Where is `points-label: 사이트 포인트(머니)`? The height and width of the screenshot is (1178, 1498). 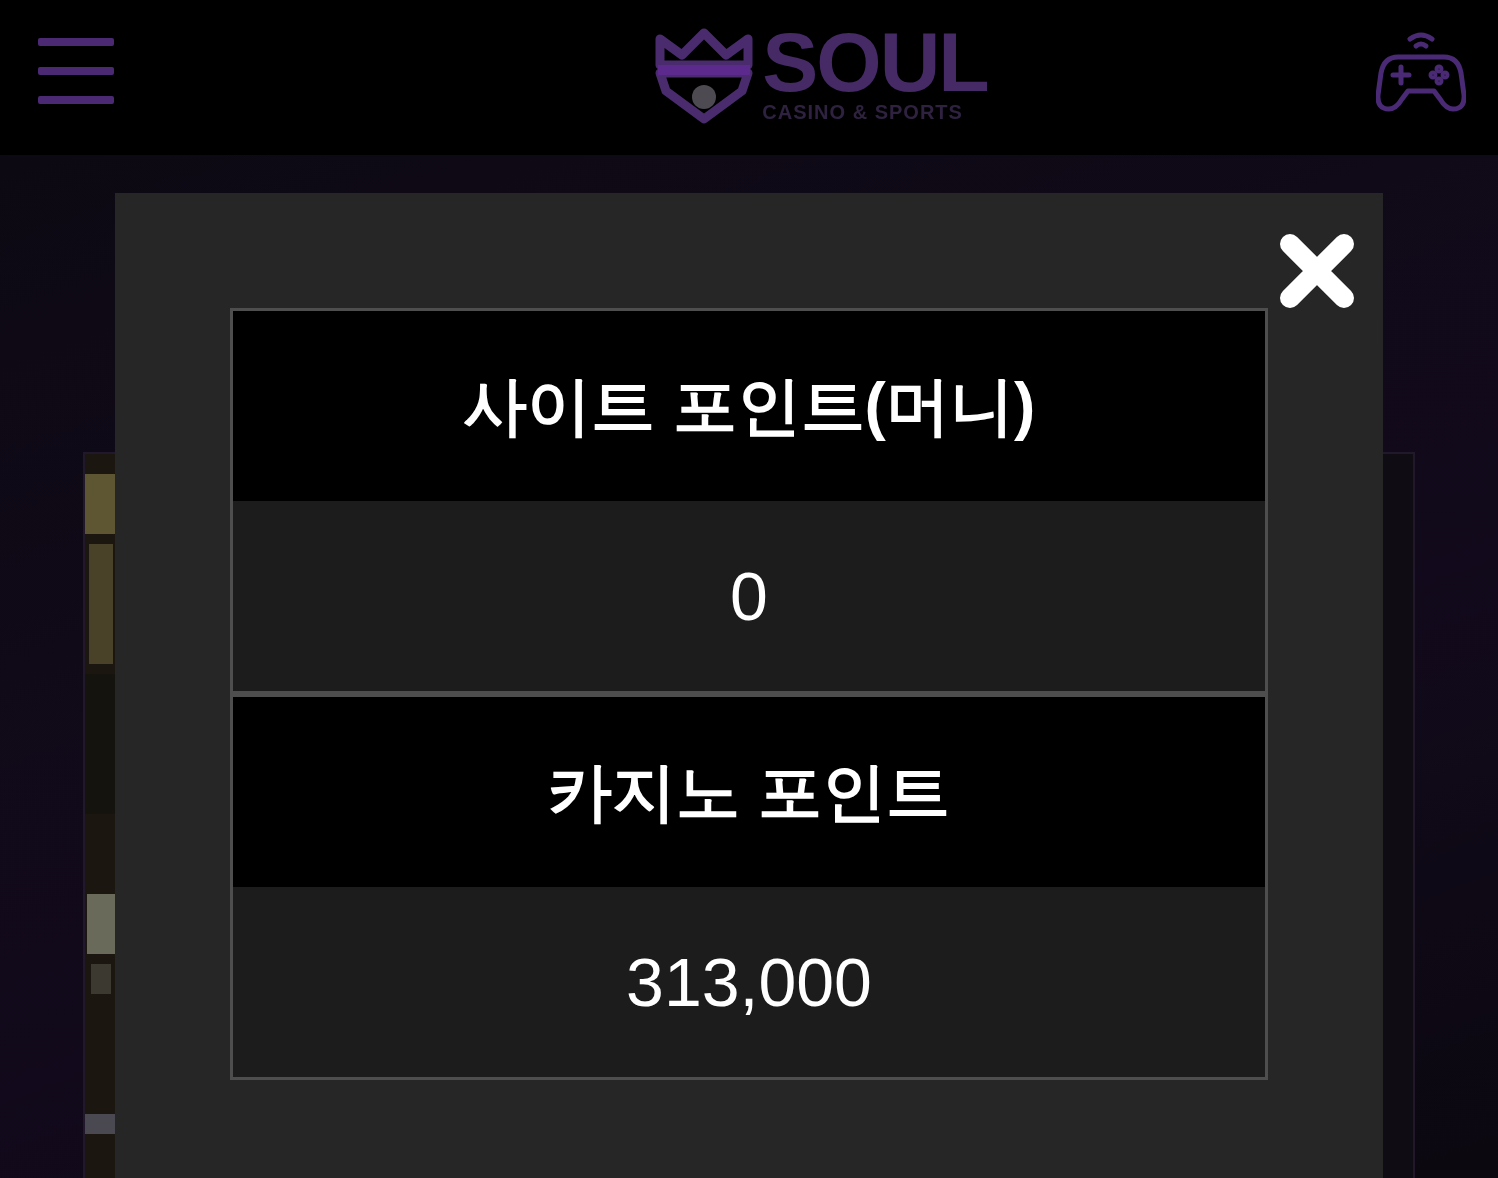
points-label: 사이트 포인트(머니) is located at coordinates (749, 406).